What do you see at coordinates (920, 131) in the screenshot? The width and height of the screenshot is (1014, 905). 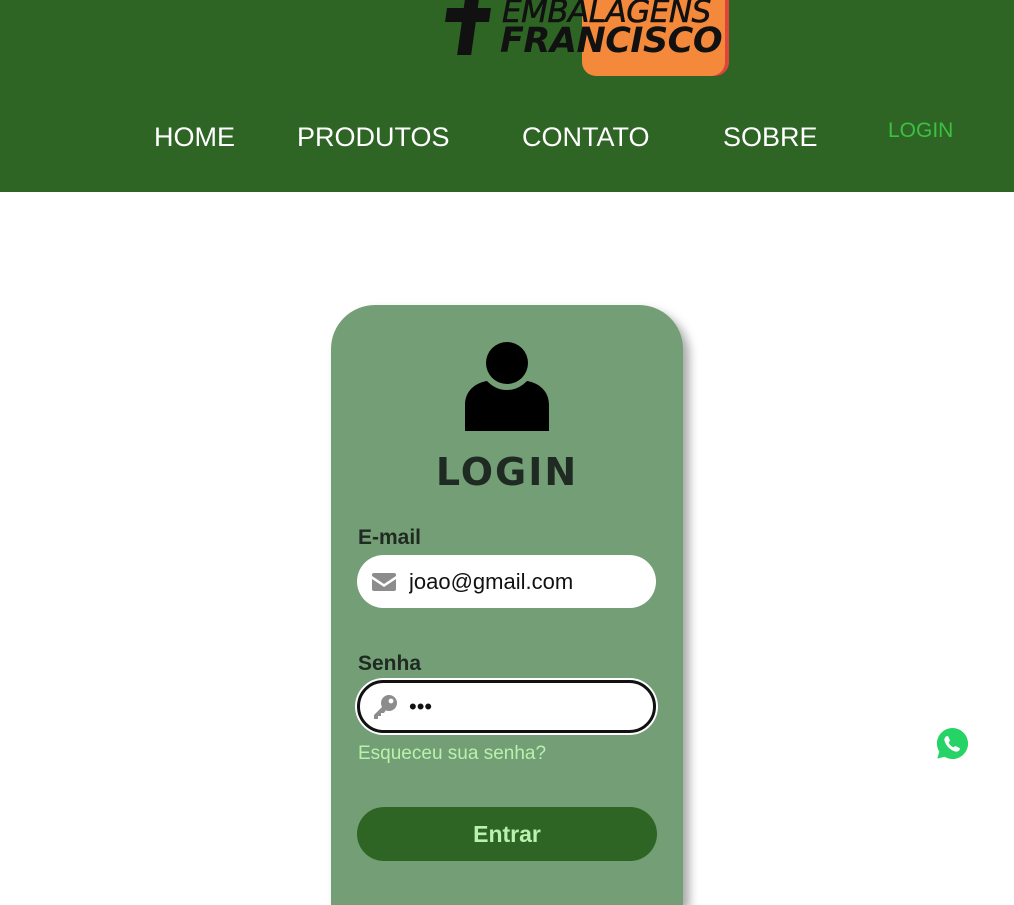 I see `nav-login: LOGIN` at bounding box center [920, 131].